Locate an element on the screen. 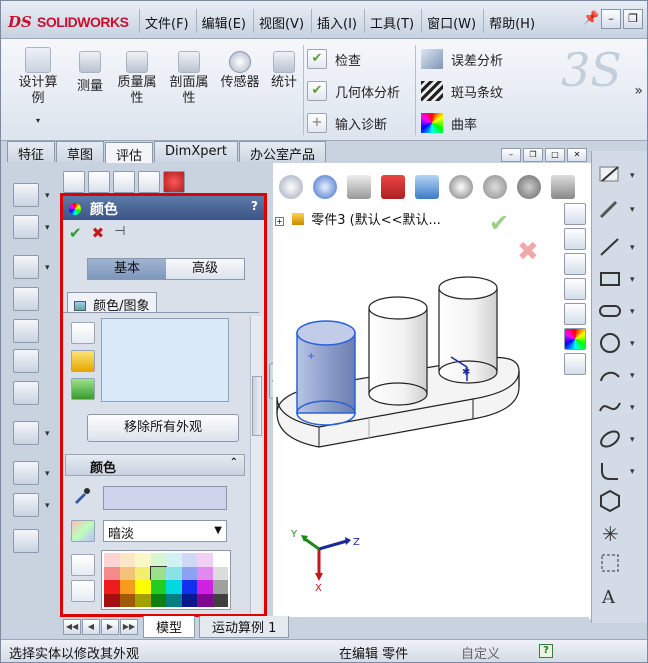  import-diagnostics-button: + 输入诊断 is located at coordinates (347, 123).